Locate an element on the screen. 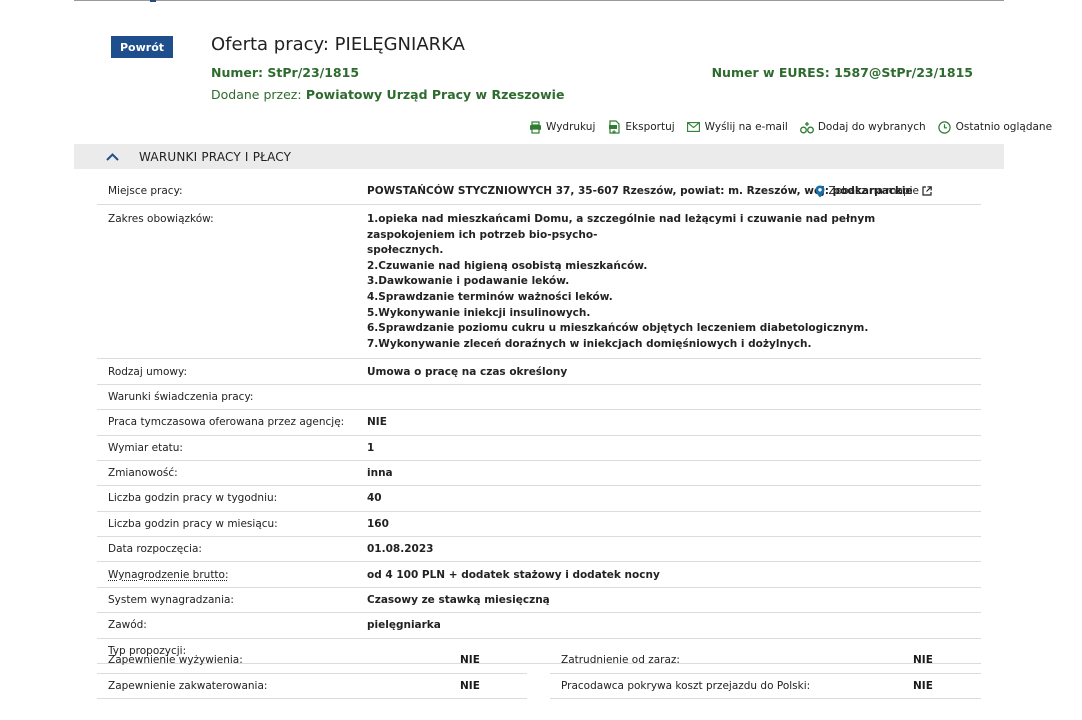  top-divider-marker is located at coordinates (153, 1).